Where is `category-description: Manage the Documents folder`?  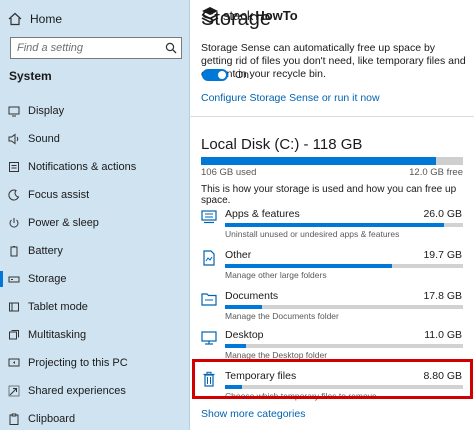
category-description: Manage the Documents folder is located at coordinates (282, 316).